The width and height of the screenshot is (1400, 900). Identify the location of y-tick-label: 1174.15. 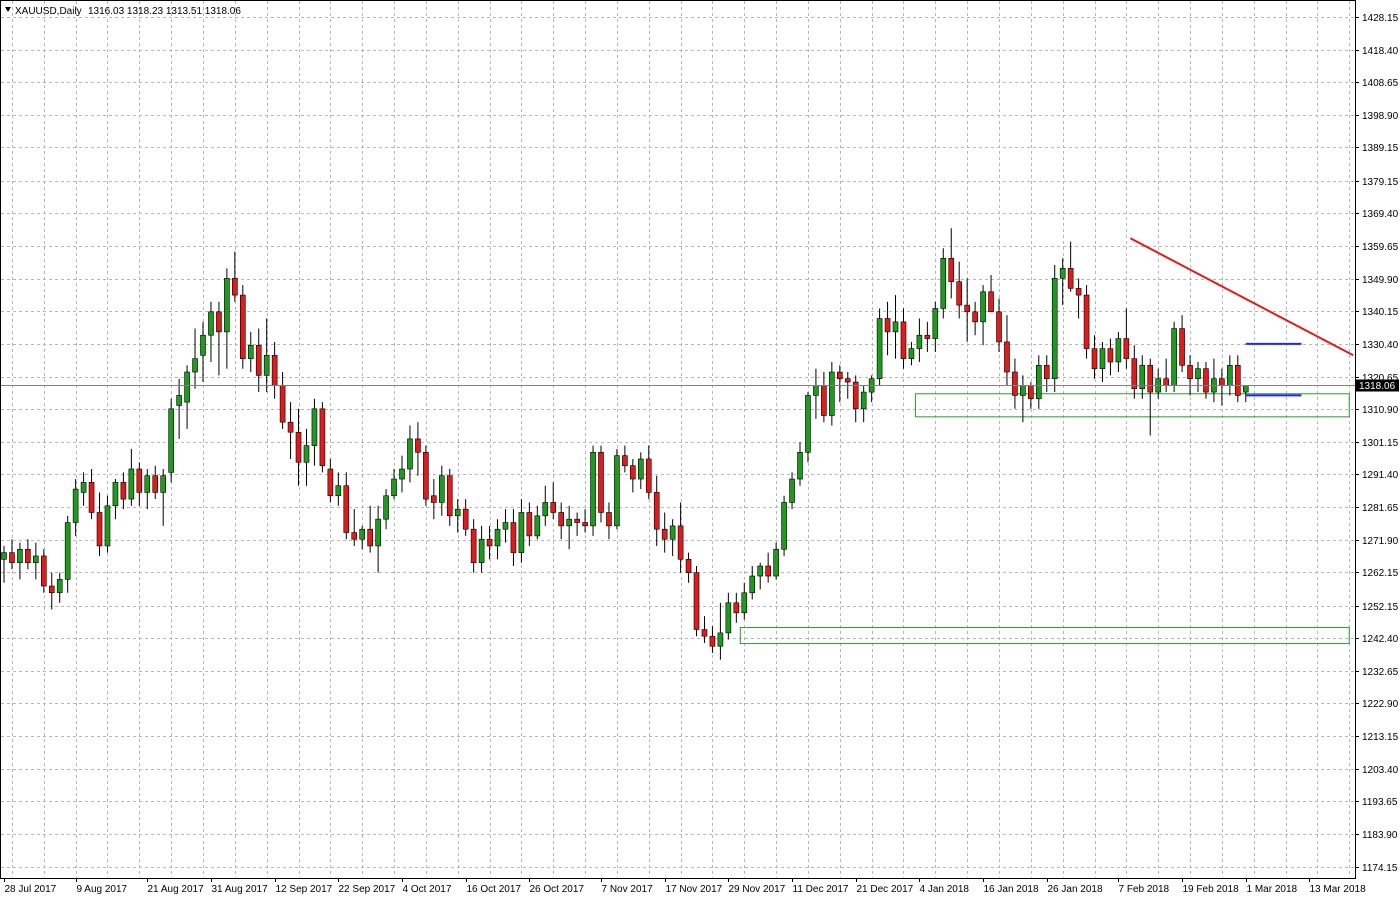
(1380, 868).